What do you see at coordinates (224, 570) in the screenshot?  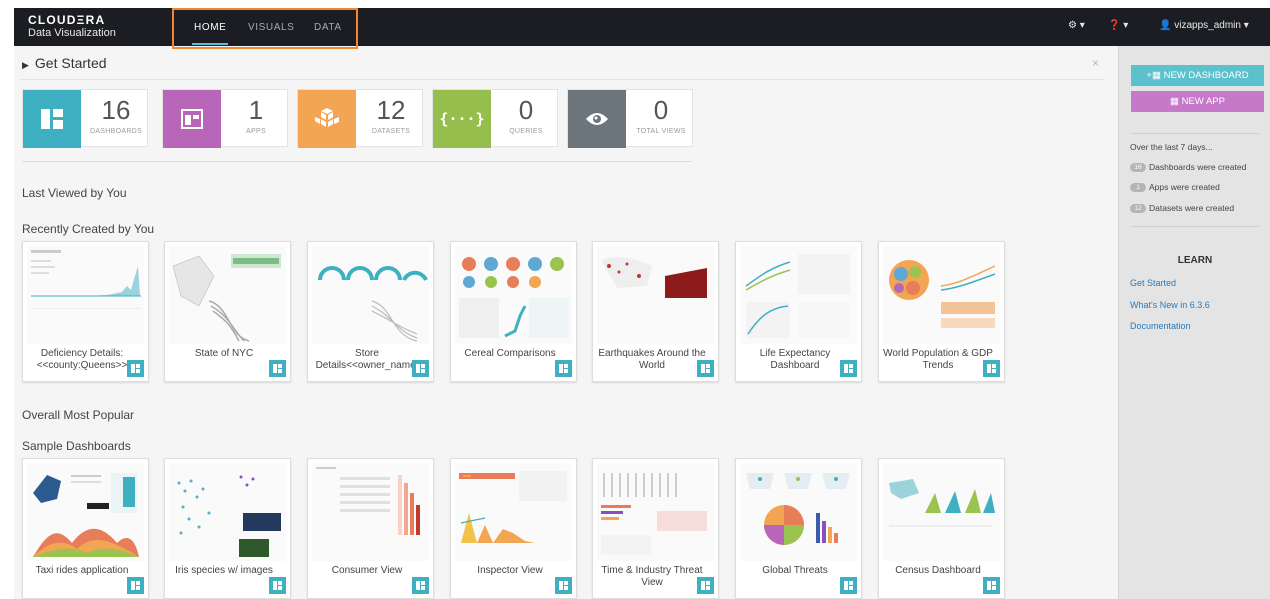 I see `card-title: Iris species w/ images` at bounding box center [224, 570].